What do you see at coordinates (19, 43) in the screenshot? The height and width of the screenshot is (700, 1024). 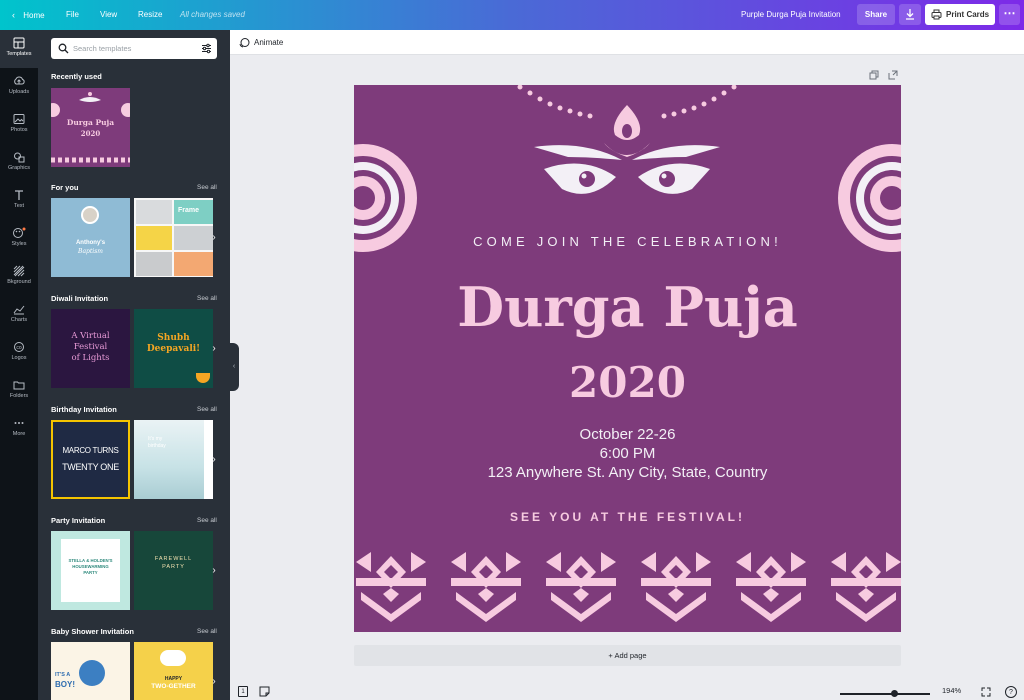 I see `templates-icon` at bounding box center [19, 43].